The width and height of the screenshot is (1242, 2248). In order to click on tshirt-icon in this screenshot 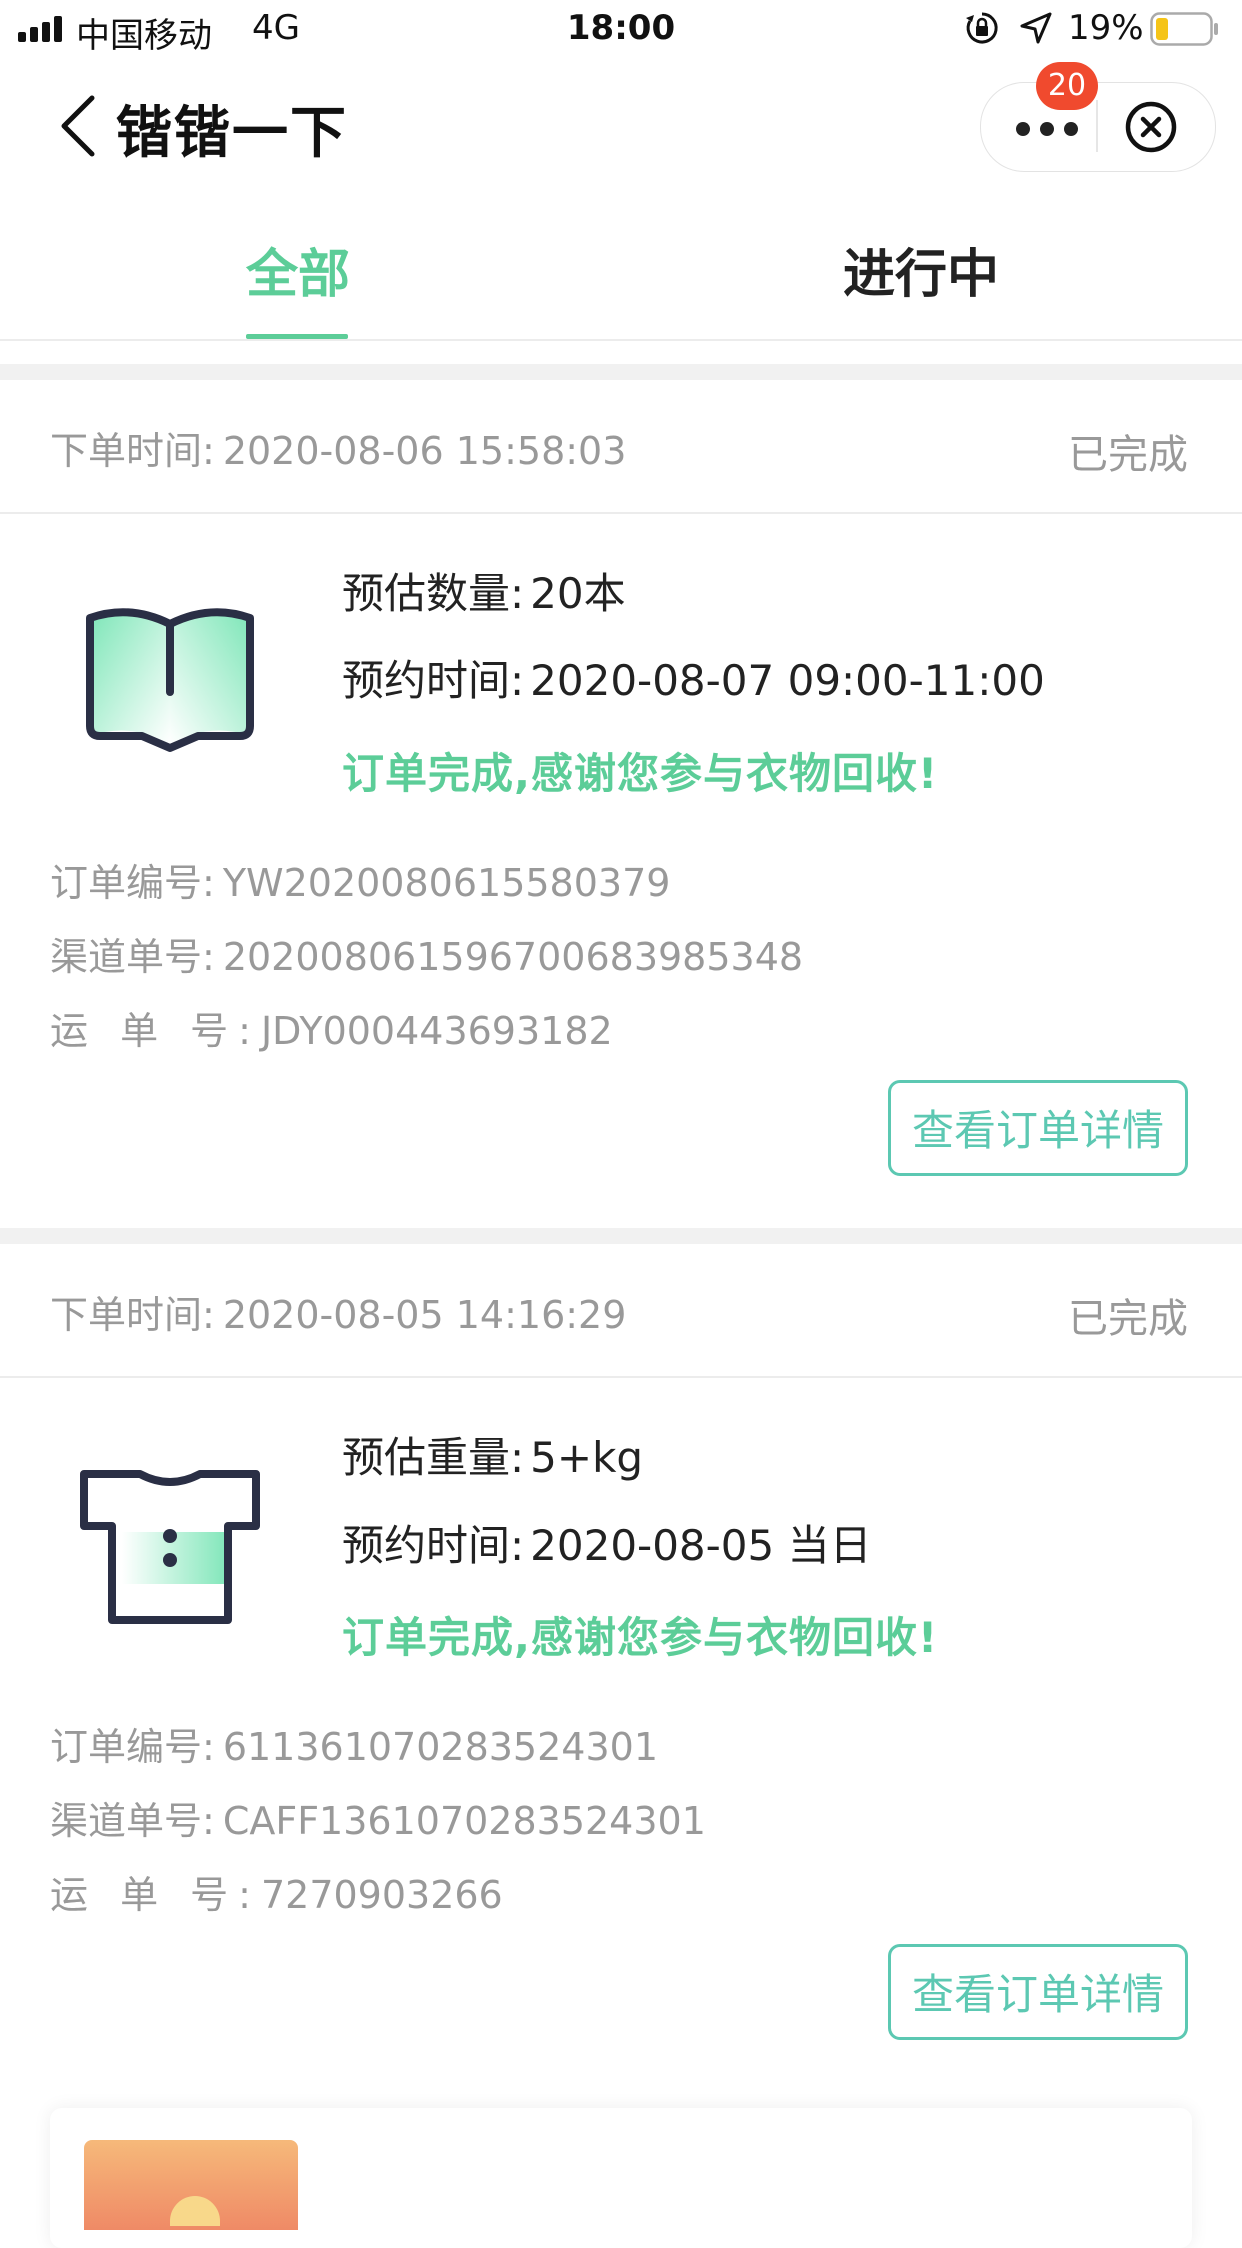, I will do `click(170, 1547)`.